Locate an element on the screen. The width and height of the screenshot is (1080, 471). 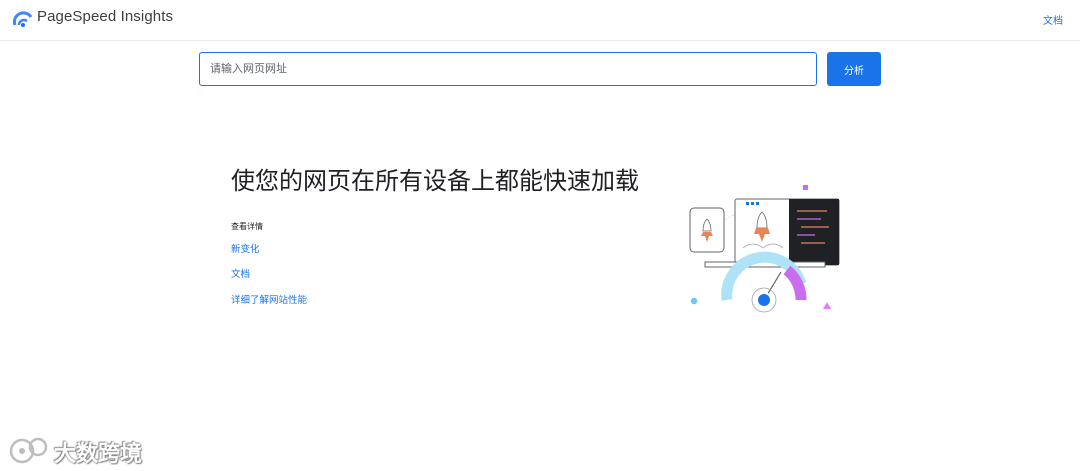
dot-decoration is located at coordinates (694, 301).